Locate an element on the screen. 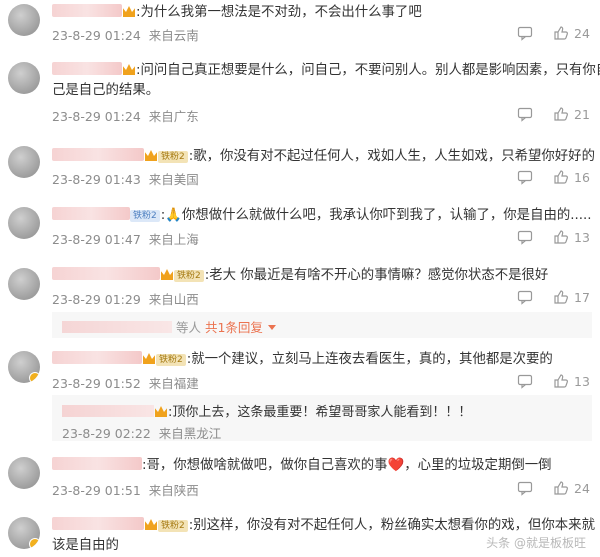  watermark: 头条 @就是板板旺 is located at coordinates (536, 543).